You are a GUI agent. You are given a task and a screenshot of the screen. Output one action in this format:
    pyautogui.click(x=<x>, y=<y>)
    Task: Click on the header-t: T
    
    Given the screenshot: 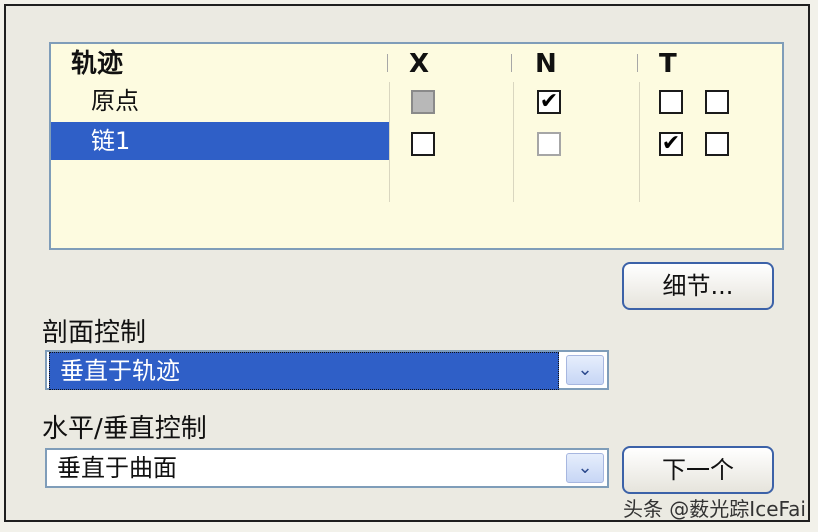 What is the action you would take?
    pyautogui.click(x=668, y=63)
    